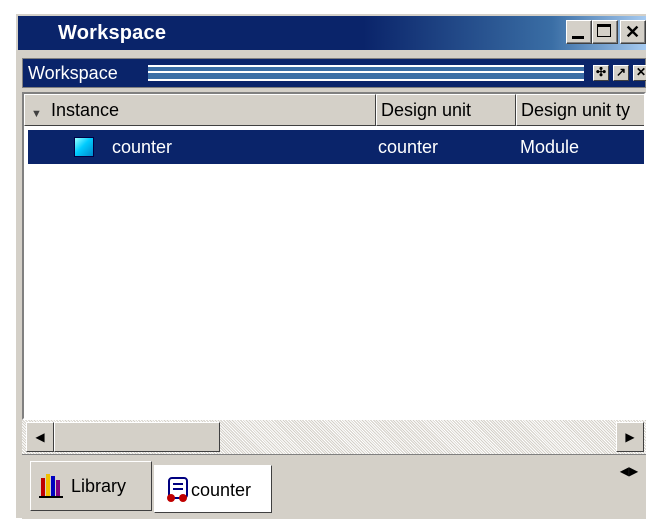 The image size is (646, 529). Describe the element at coordinates (142, 147) in the screenshot. I see `cell-instance: counter` at that location.